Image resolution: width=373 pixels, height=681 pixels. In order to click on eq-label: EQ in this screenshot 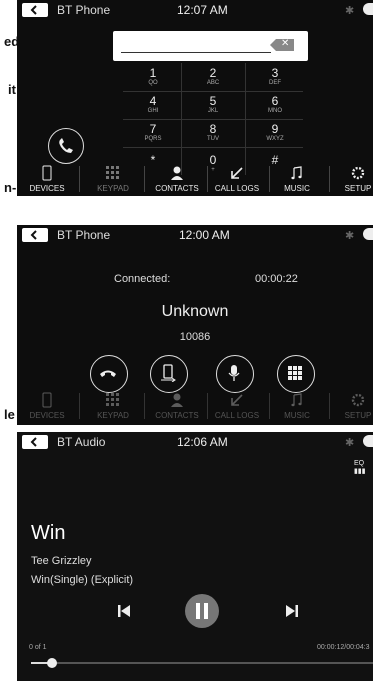, I will do `click(359, 463)`.